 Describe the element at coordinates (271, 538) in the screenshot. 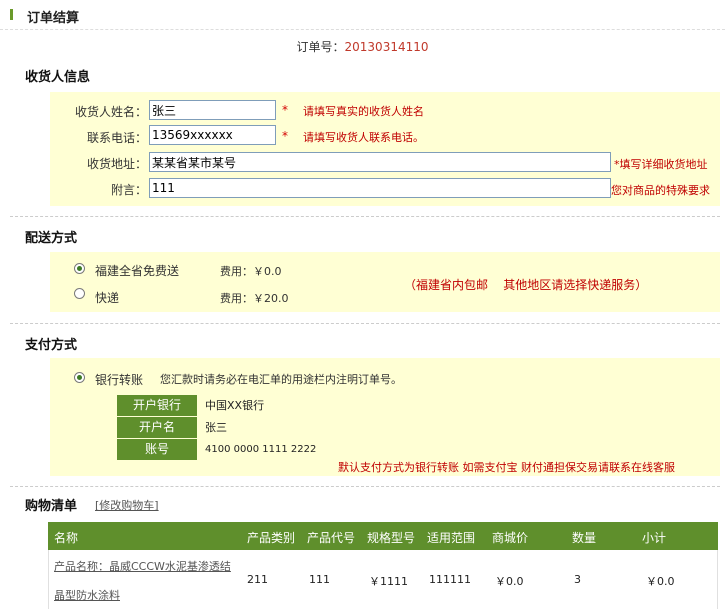

I see `col-category: 产品类别` at that location.